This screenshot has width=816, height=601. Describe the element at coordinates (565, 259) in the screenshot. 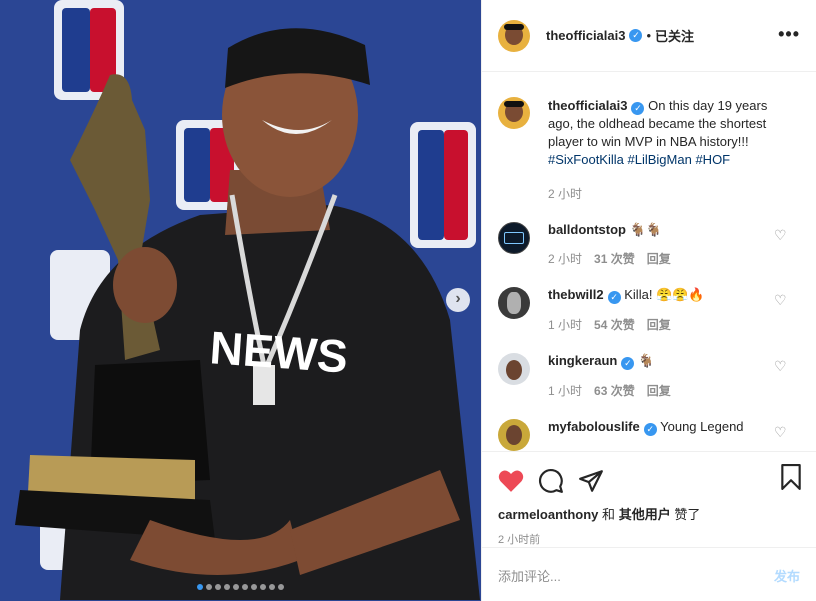

I see `comment-time: 2 小时` at that location.